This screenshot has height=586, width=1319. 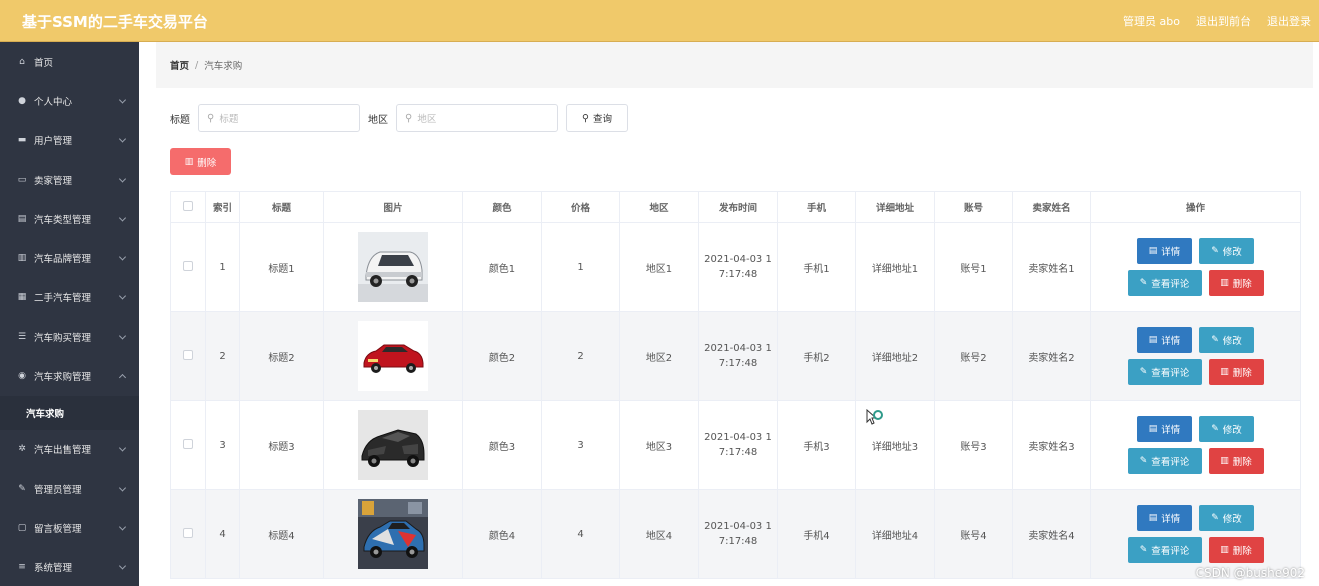 What do you see at coordinates (200, 161) in the screenshot?
I see `batch-delete-button: ▥ 删除` at bounding box center [200, 161].